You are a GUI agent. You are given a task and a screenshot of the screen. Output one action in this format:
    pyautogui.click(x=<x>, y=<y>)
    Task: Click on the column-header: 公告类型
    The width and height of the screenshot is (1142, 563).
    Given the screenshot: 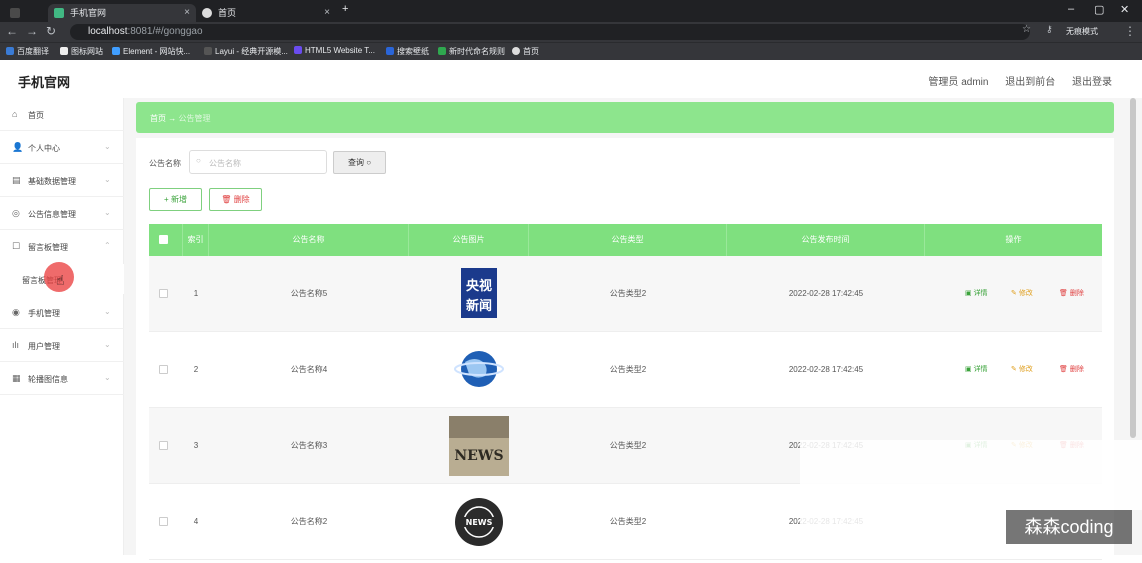 What is the action you would take?
    pyautogui.click(x=628, y=240)
    